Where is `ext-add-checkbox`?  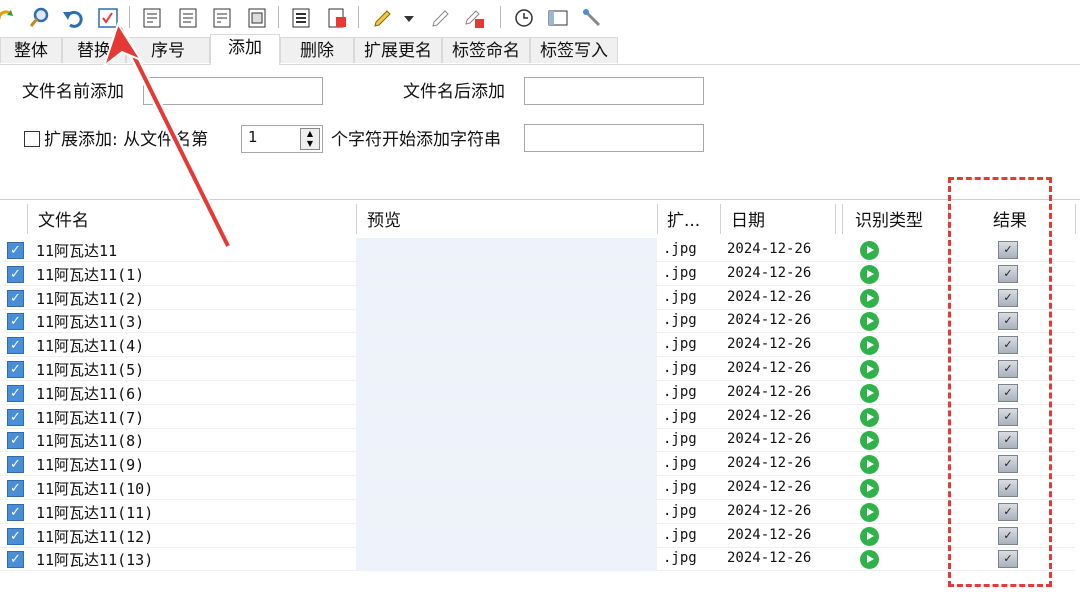 ext-add-checkbox is located at coordinates (32, 139).